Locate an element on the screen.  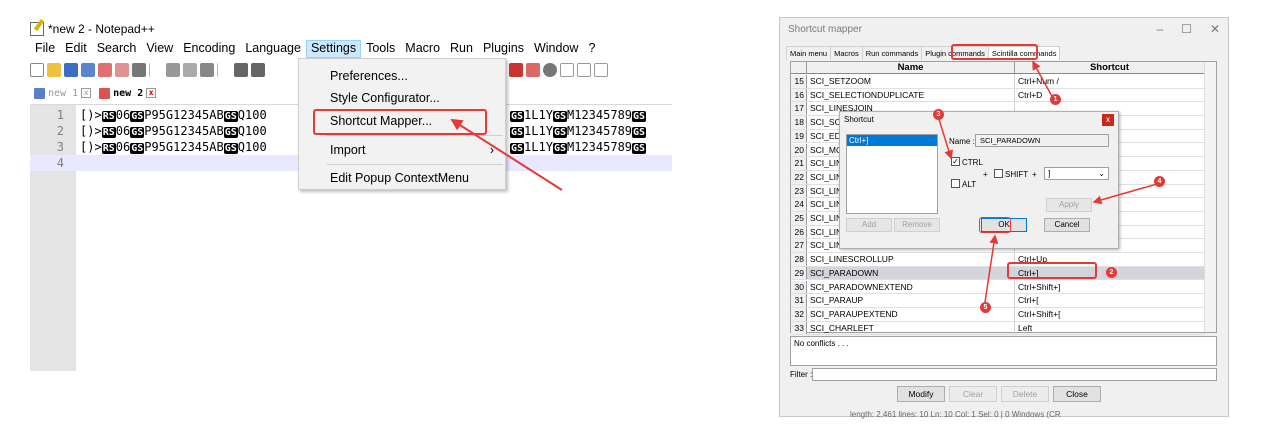
menu-edit: Edit is located at coordinates (76, 49).